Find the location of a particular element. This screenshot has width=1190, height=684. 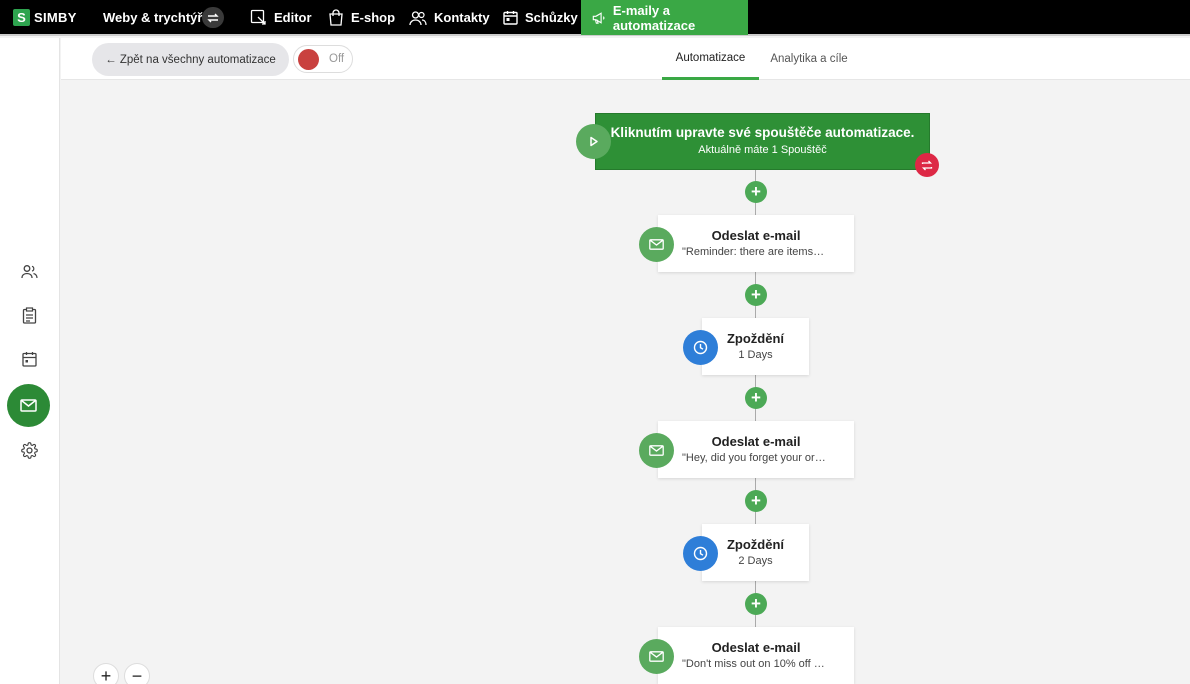

nav-label: Editor is located at coordinates (293, 17).